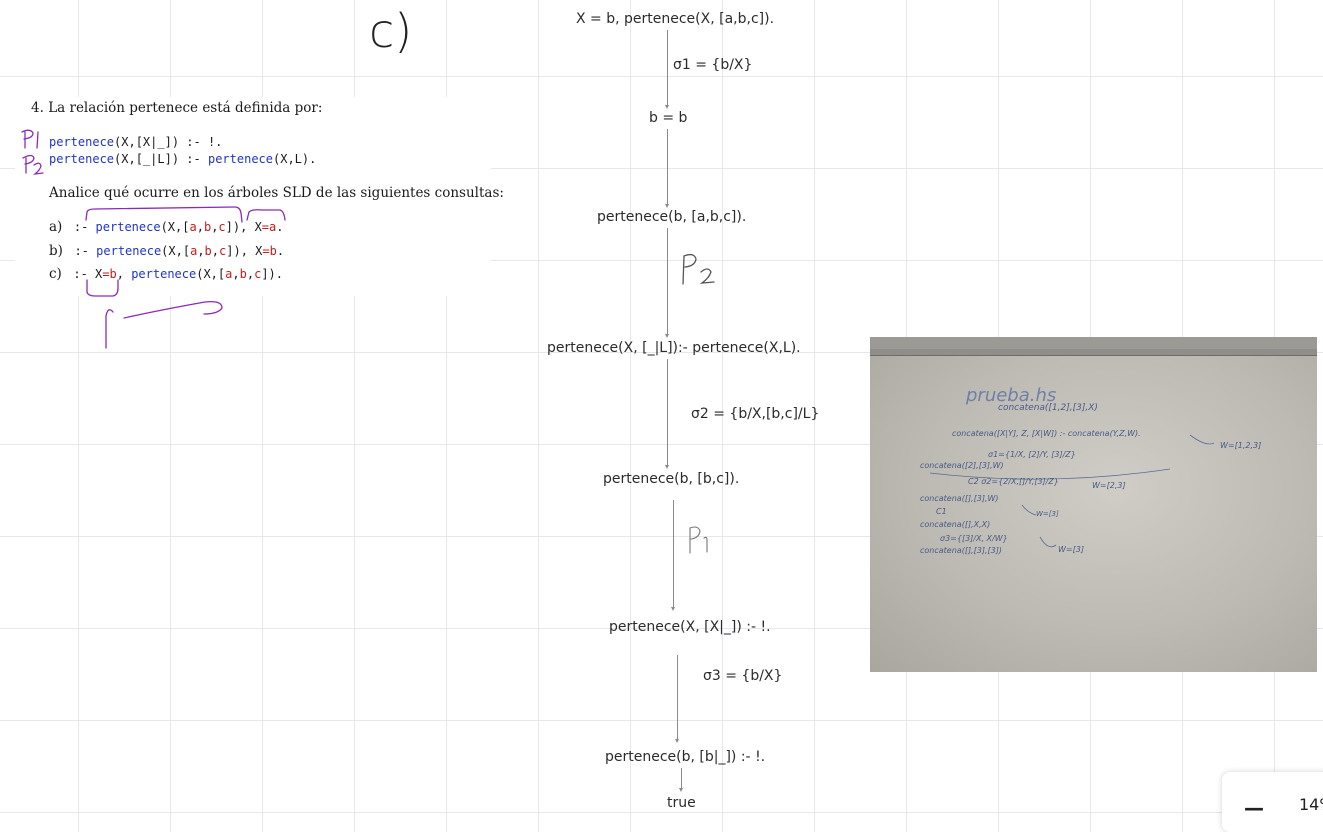 Image resolution: width=1323 pixels, height=832 pixels. Describe the element at coordinates (1272, 802) in the screenshot. I see `zoom-control: — 14%` at that location.